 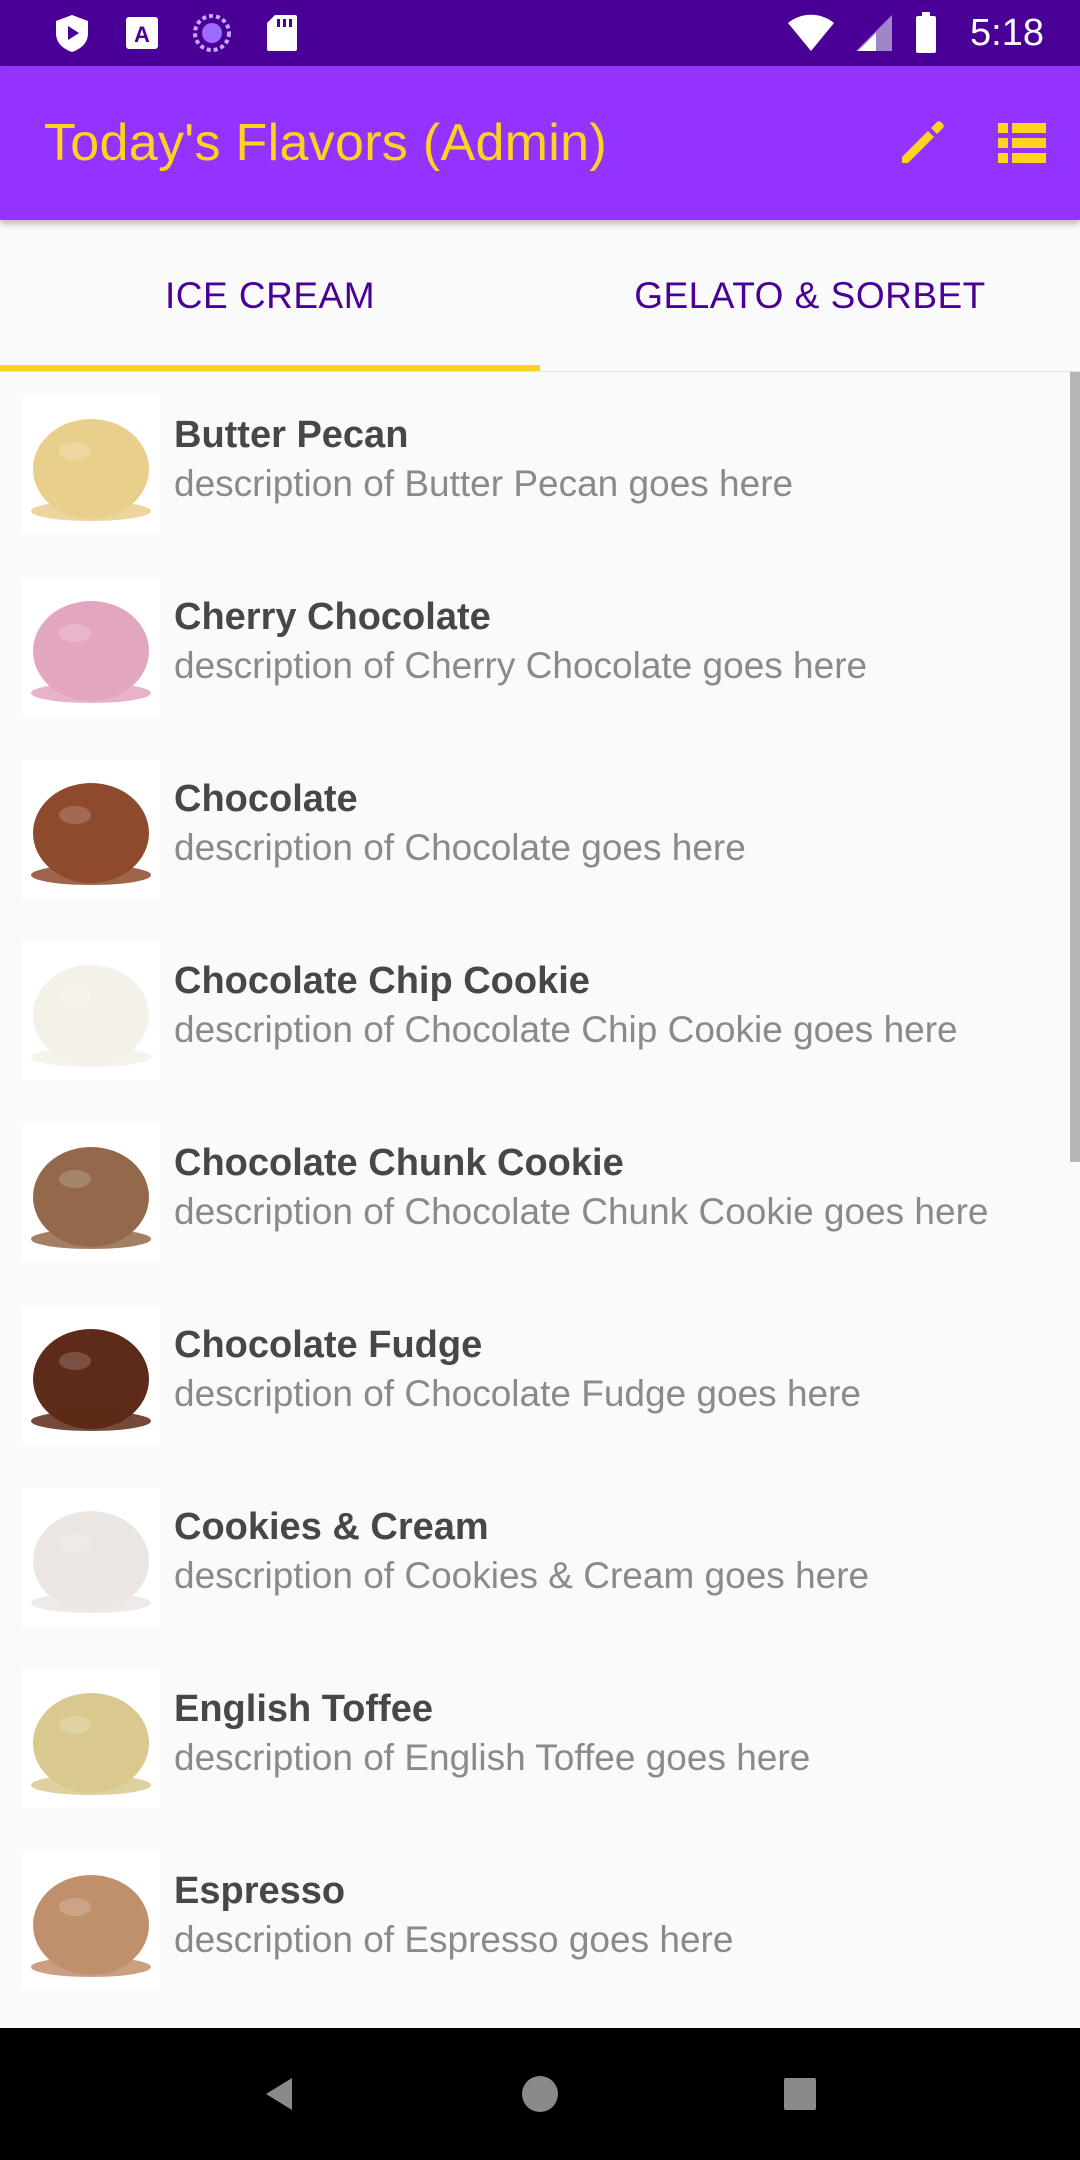 I want to click on home-icon, so click(x=540, y=2094).